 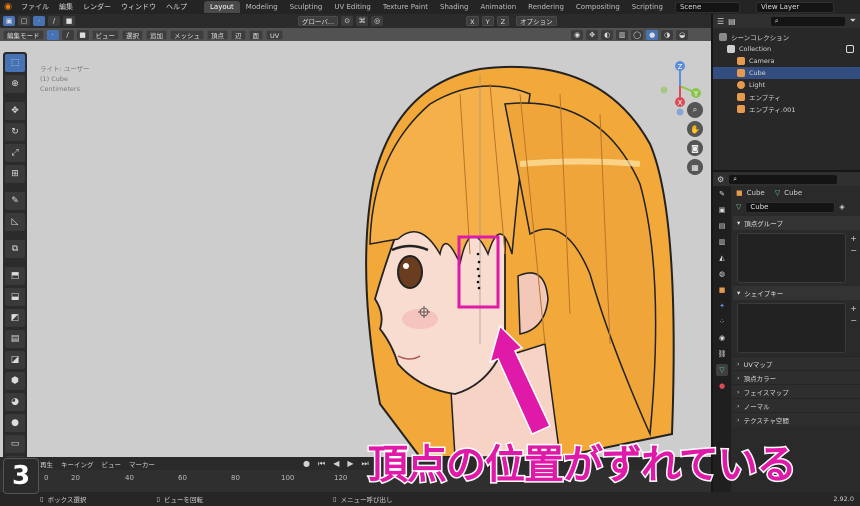 What do you see at coordinates (362, 21) in the screenshot?
I see `snap-icon: ⌘` at bounding box center [362, 21].